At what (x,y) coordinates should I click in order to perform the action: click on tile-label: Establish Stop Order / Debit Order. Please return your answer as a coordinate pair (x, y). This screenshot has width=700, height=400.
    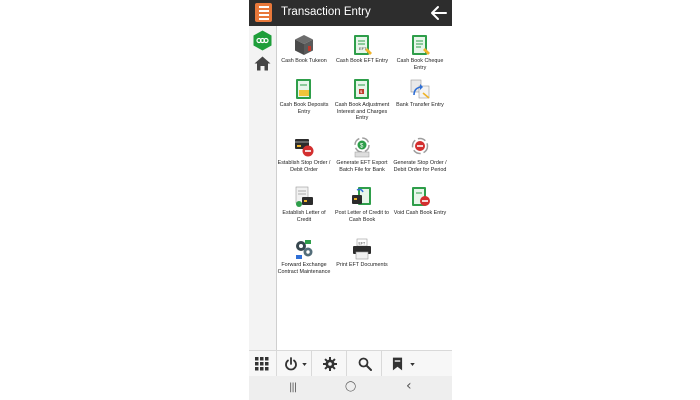
    Looking at the image, I should click on (304, 166).